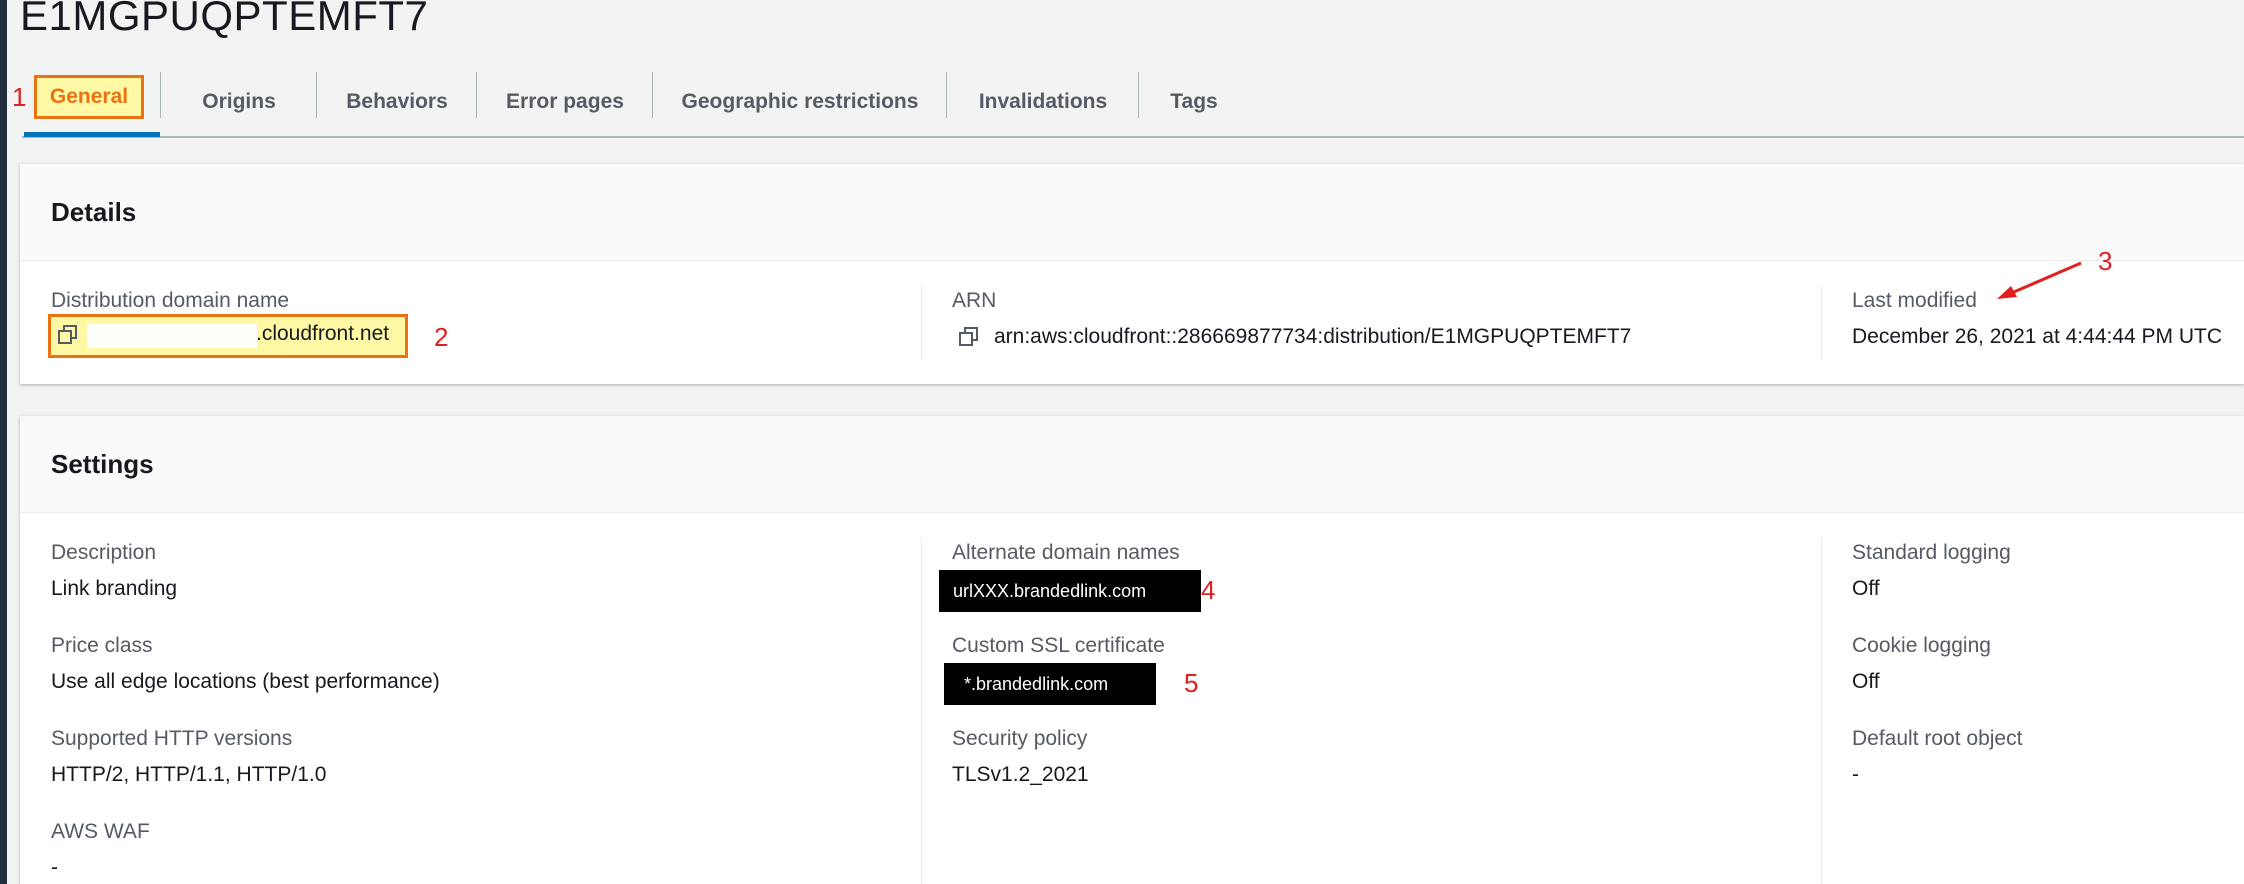 The image size is (2244, 884). Describe the element at coordinates (172, 738) in the screenshot. I see `http-versions-label: Supported HTTP versions` at that location.